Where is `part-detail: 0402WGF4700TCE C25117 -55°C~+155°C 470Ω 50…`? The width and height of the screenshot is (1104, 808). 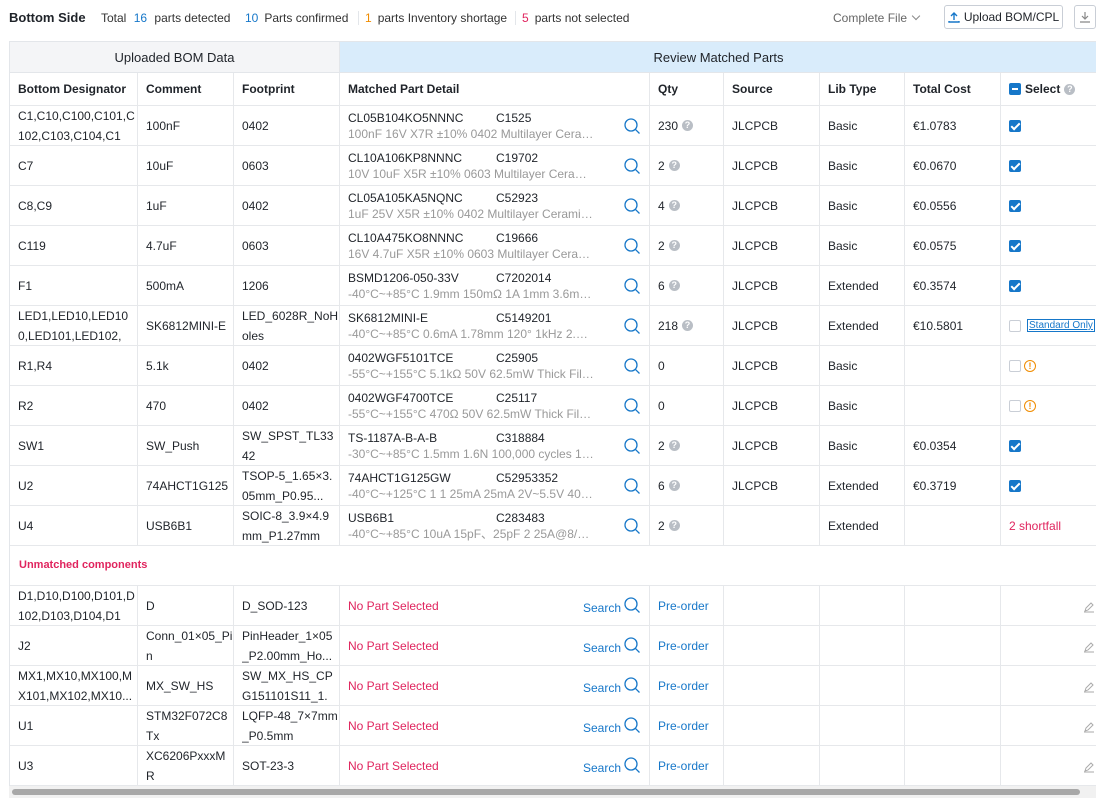
part-detail: 0402WGF4700TCE C25117 -55°C~+155°C 470Ω 50… is located at coordinates (498, 406).